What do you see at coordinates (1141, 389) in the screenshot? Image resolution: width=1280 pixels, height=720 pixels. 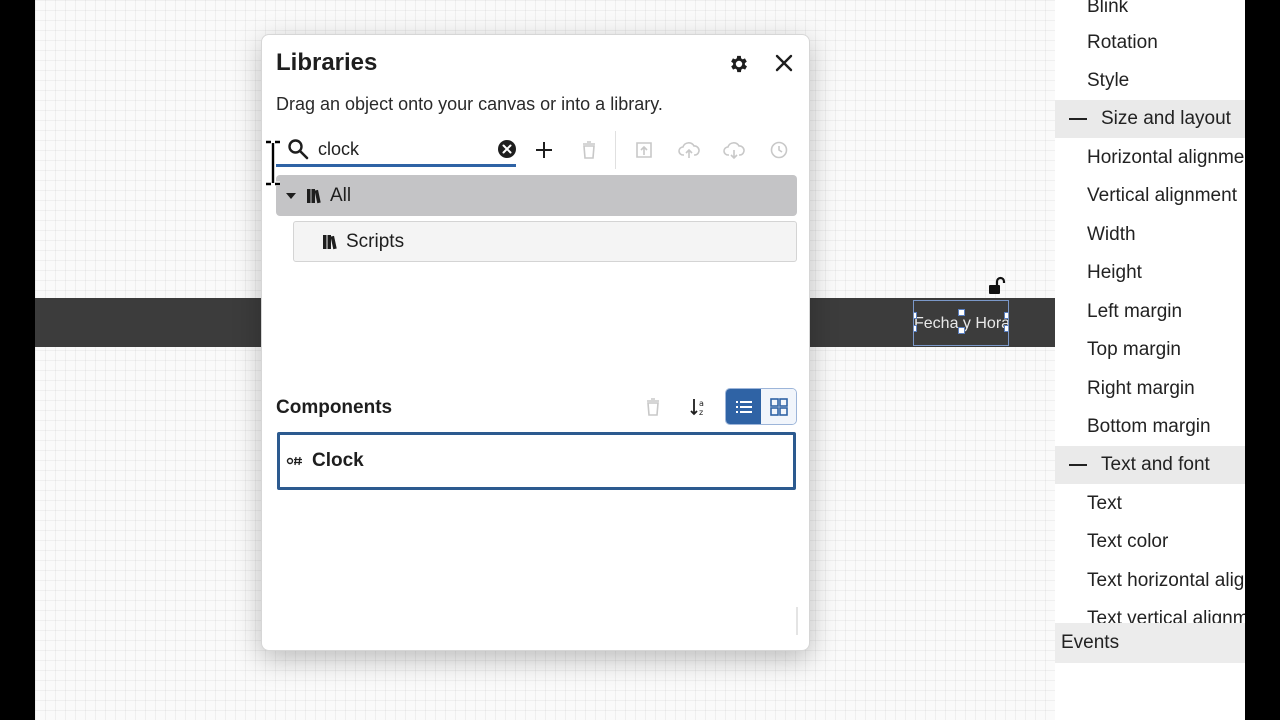 I see `prop-right-margin: Right margin` at bounding box center [1141, 389].